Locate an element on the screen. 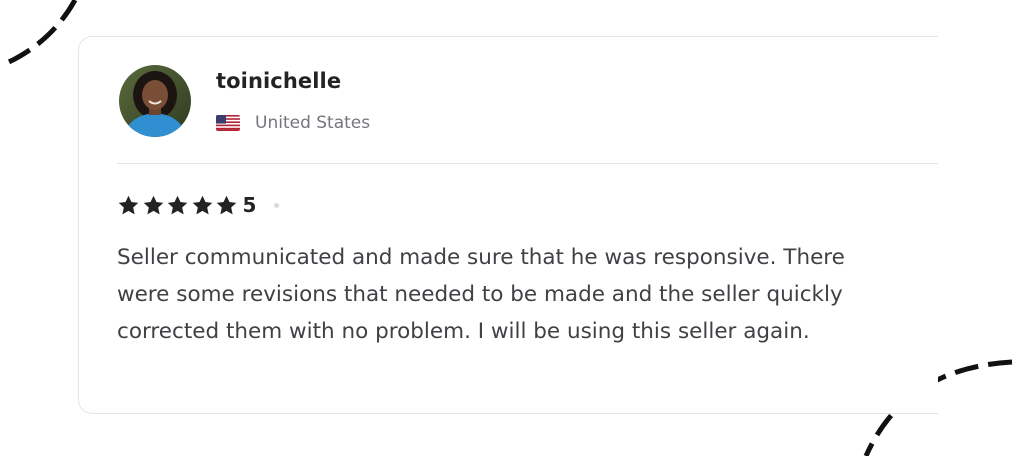 The image size is (1017, 456). avatar-image is located at coordinates (155, 101).